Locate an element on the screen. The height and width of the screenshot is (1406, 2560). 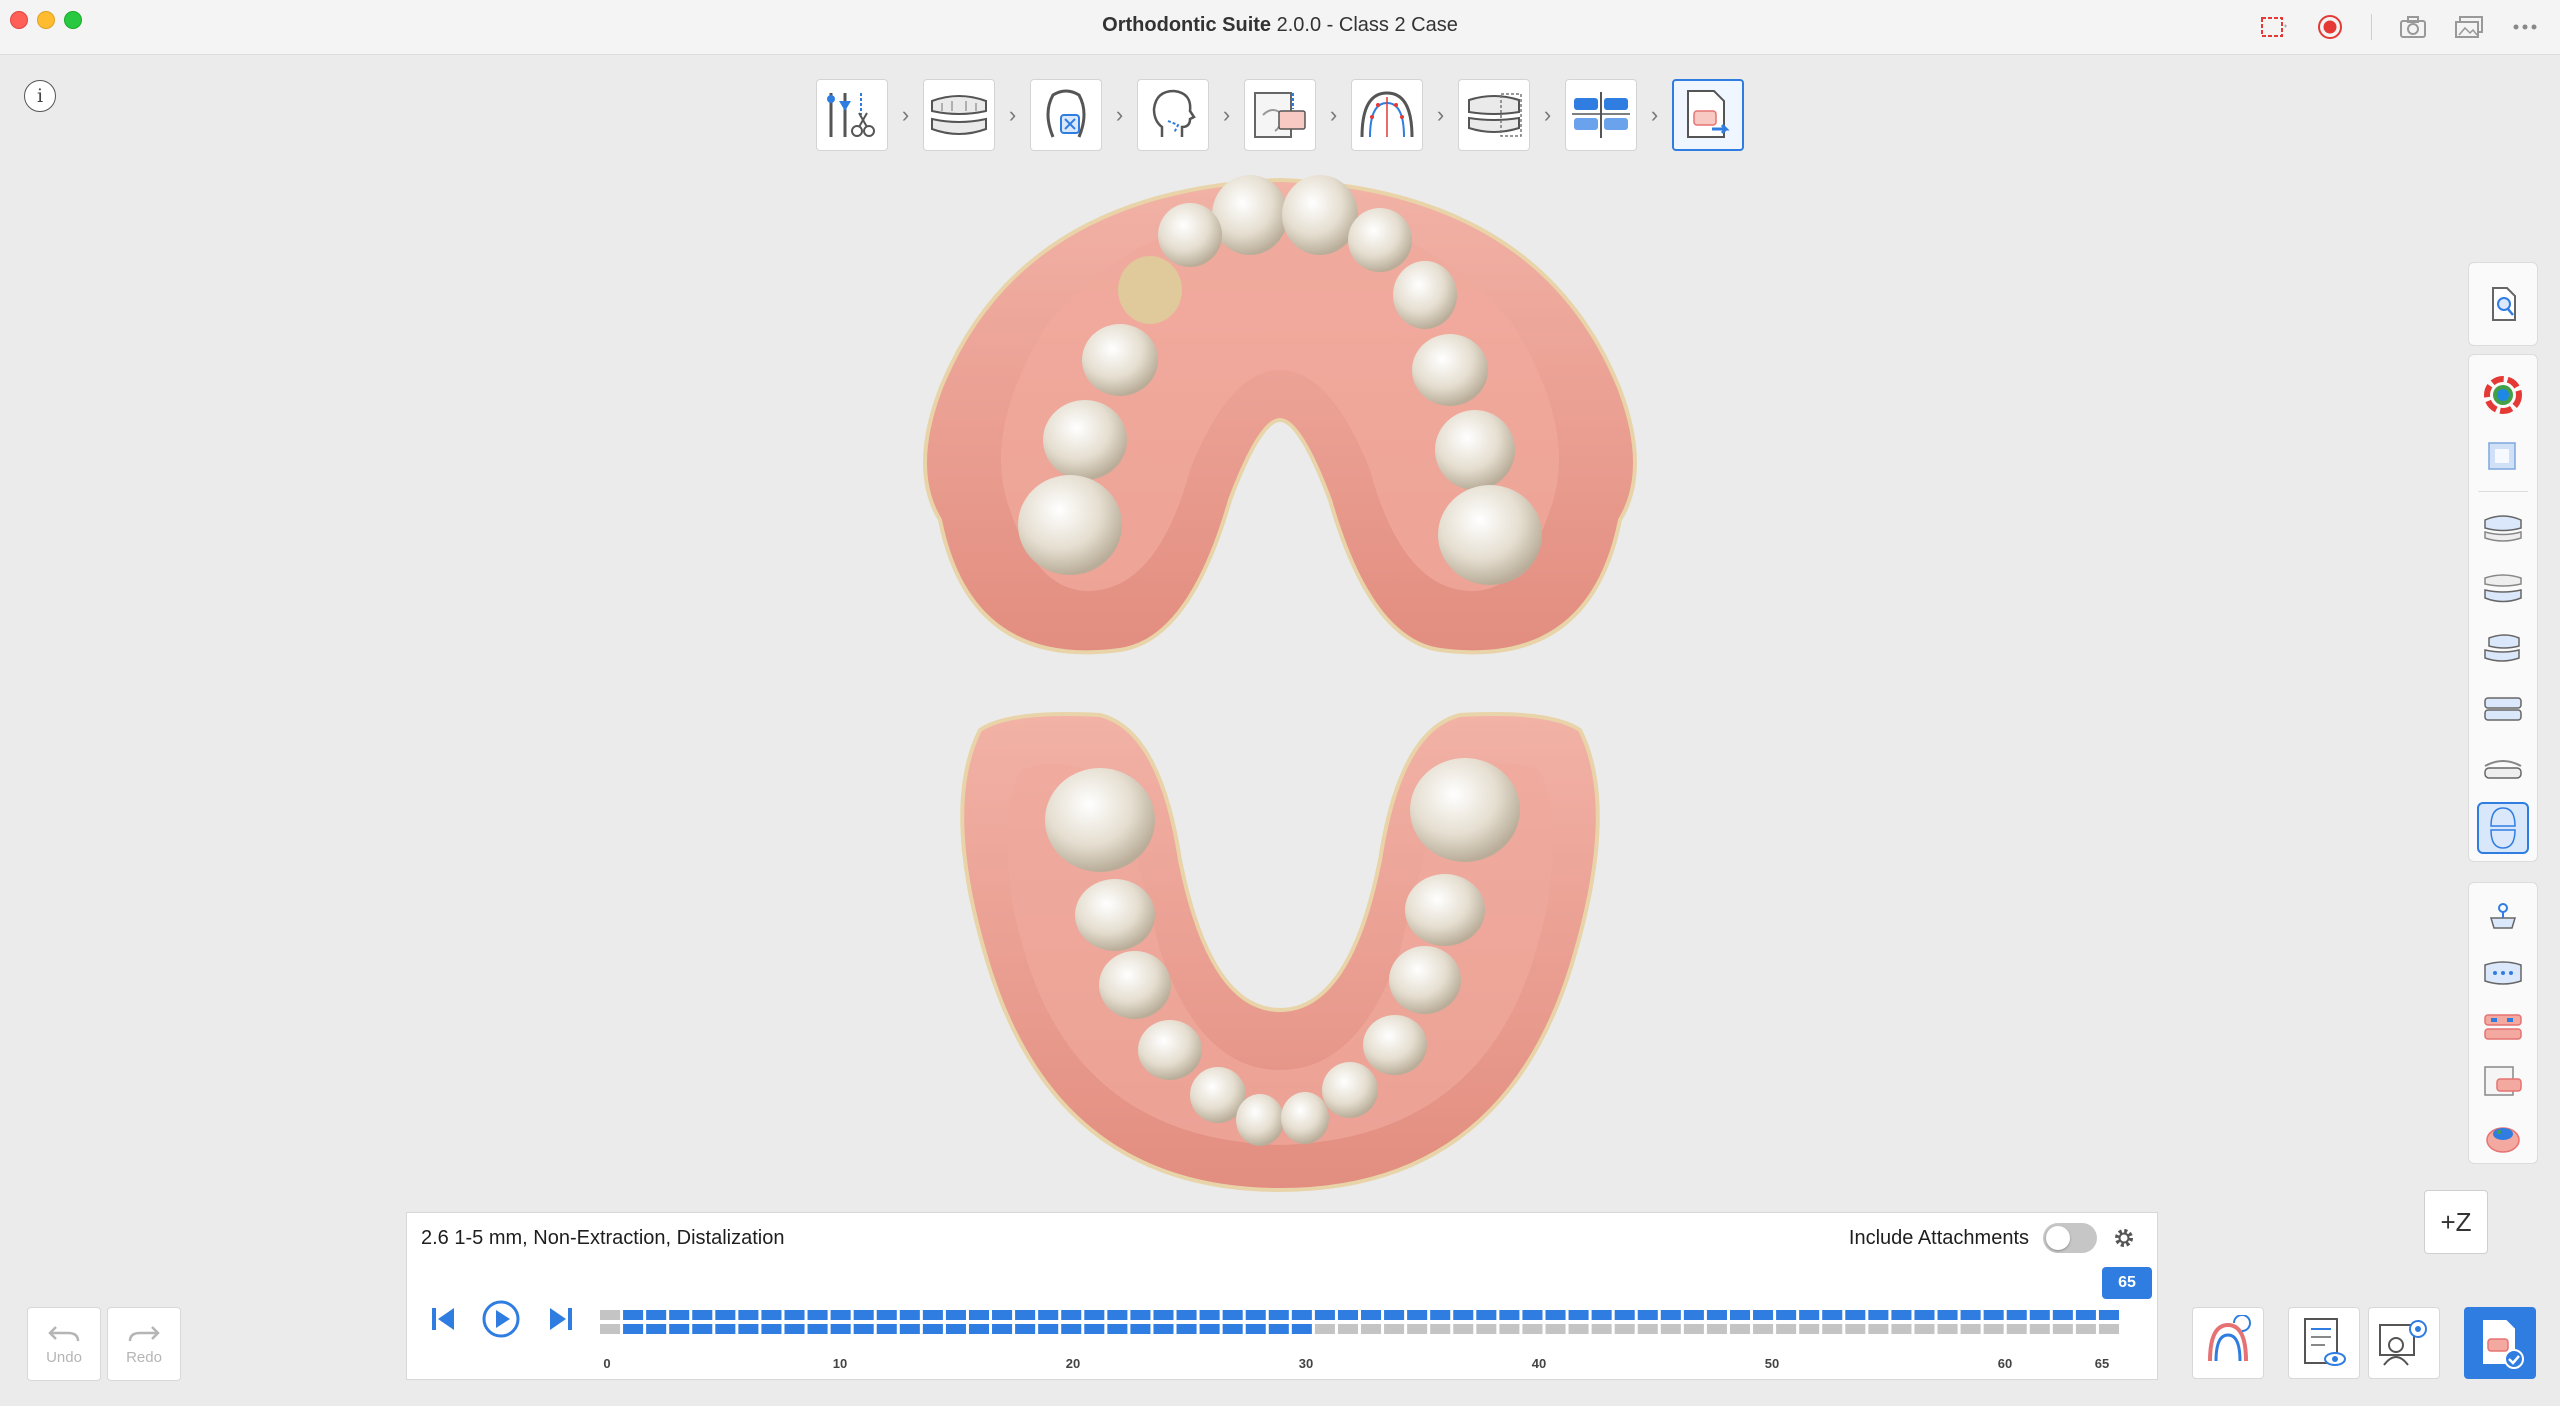
color-map-icon is located at coordinates (2503, 395).